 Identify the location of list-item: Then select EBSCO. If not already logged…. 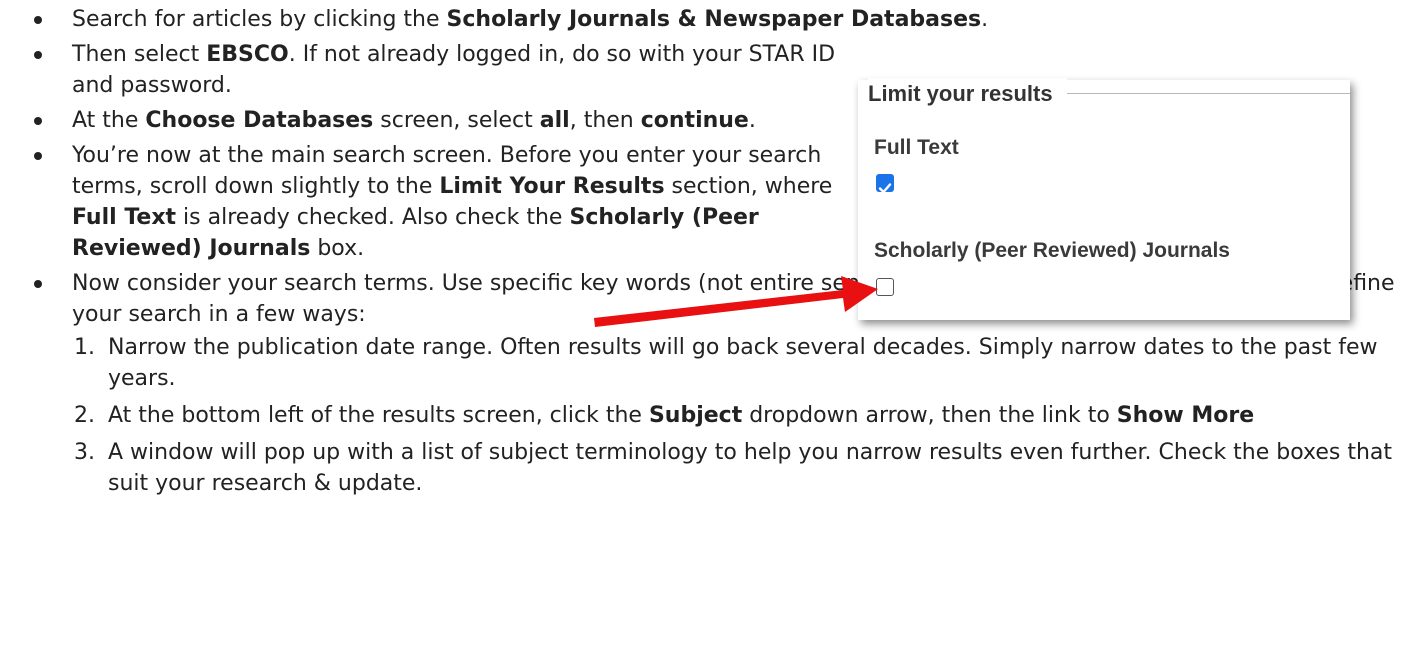
(448, 70).